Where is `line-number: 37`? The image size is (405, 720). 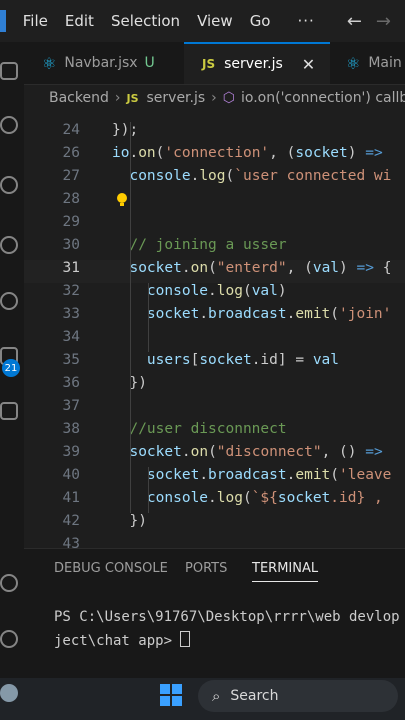 line-number: 37 is located at coordinates (71, 406).